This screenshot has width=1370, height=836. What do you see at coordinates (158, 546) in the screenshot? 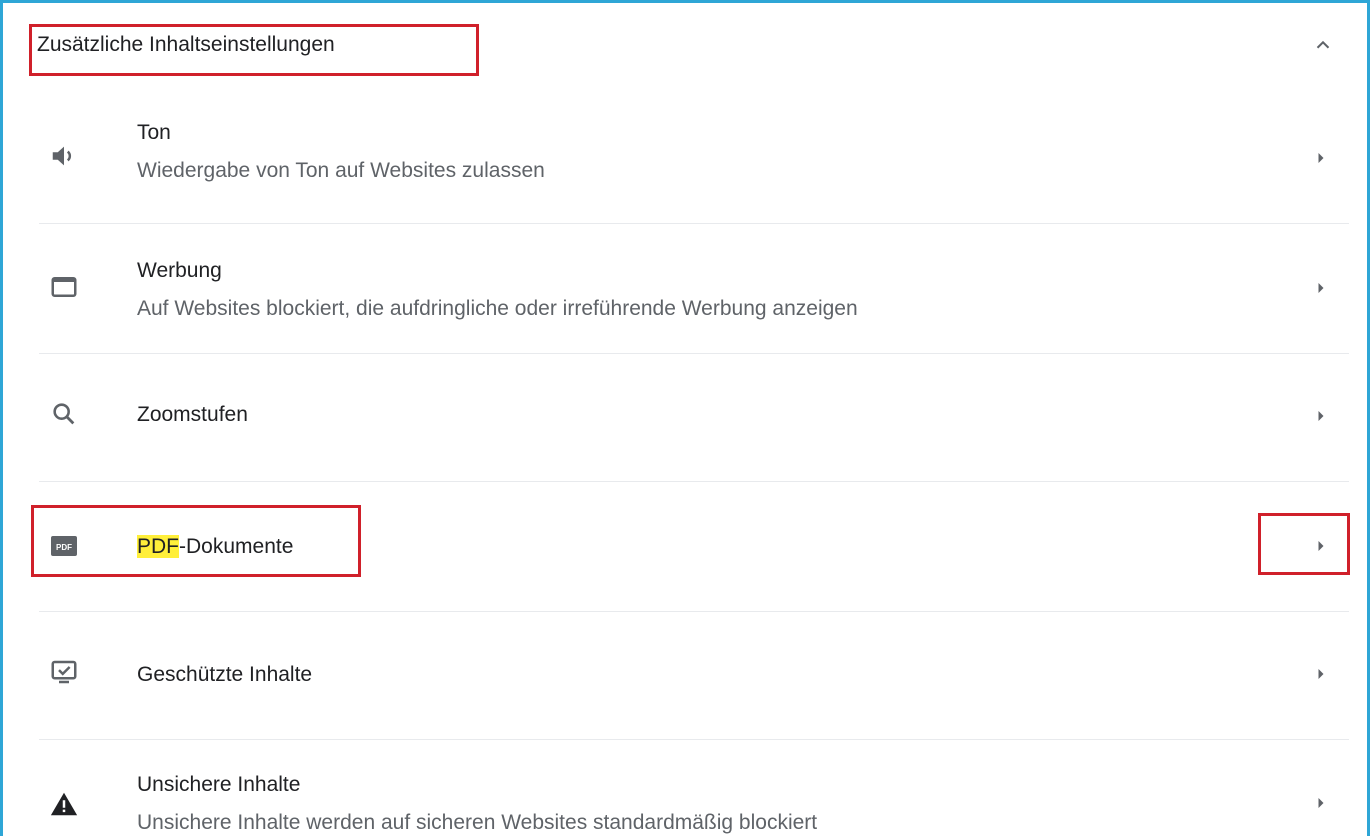
I see `search-match-highlight: PDF` at bounding box center [158, 546].